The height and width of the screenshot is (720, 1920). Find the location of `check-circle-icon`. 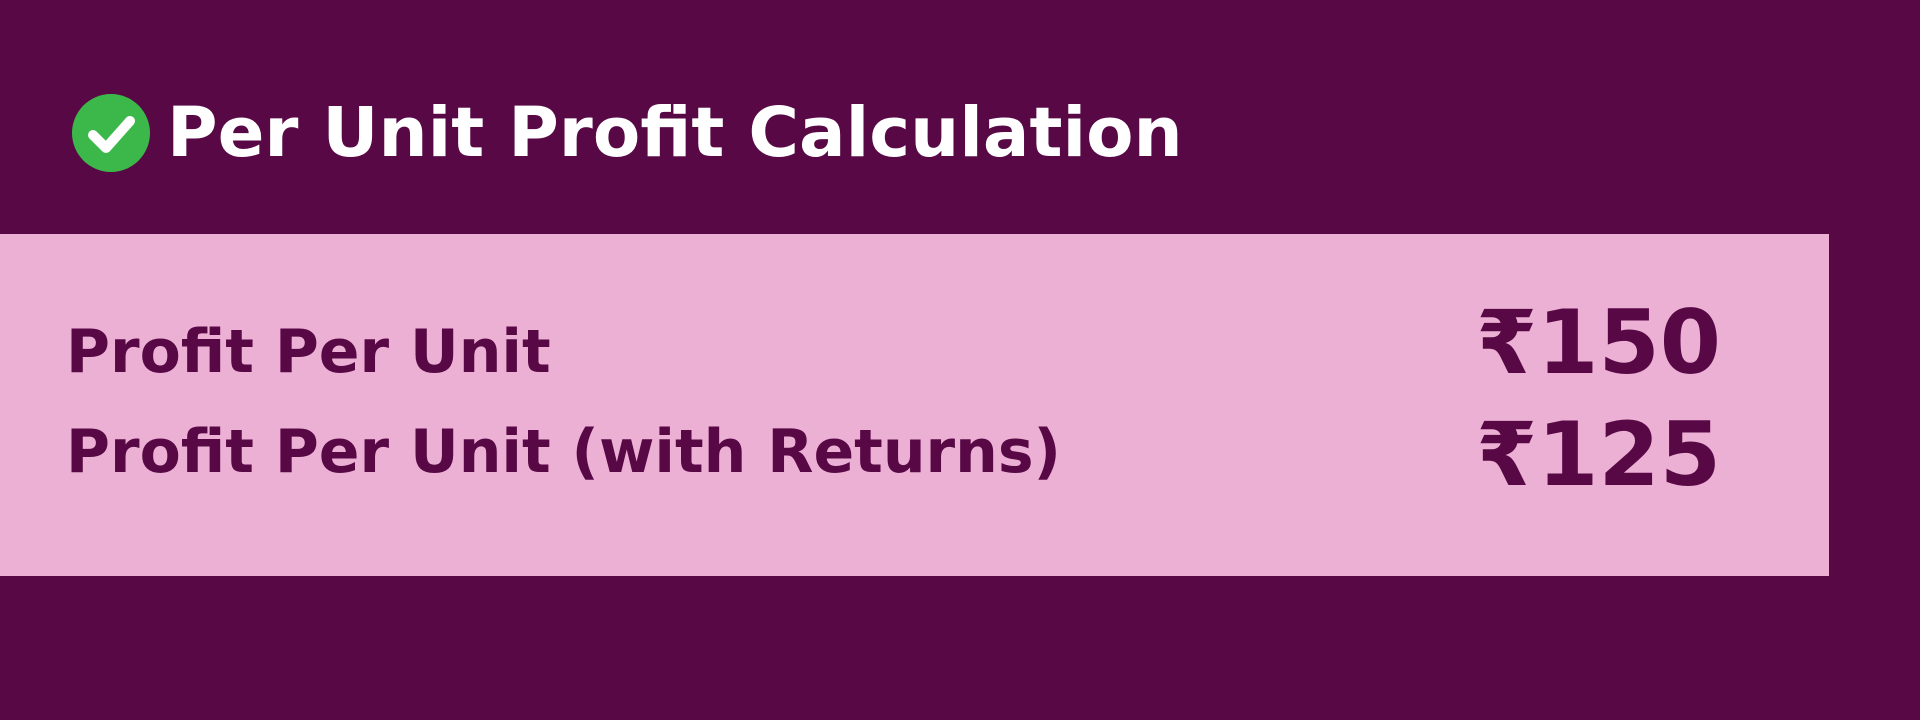

check-circle-icon is located at coordinates (111, 133).